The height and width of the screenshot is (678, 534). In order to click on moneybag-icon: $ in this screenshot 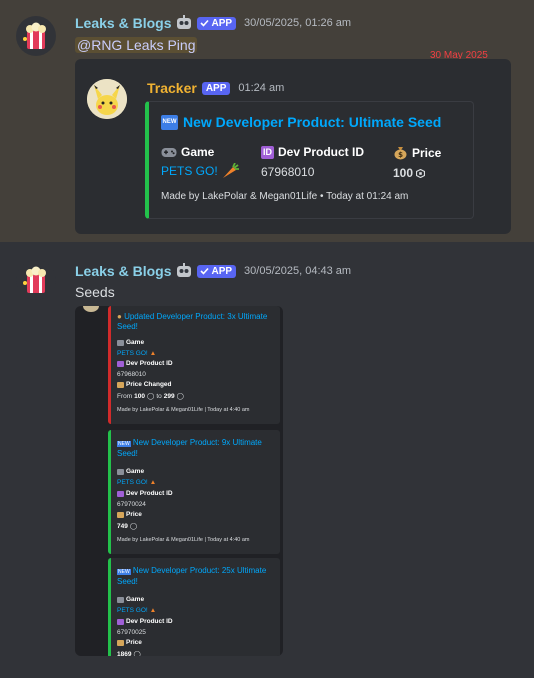, I will do `click(400, 153)`.